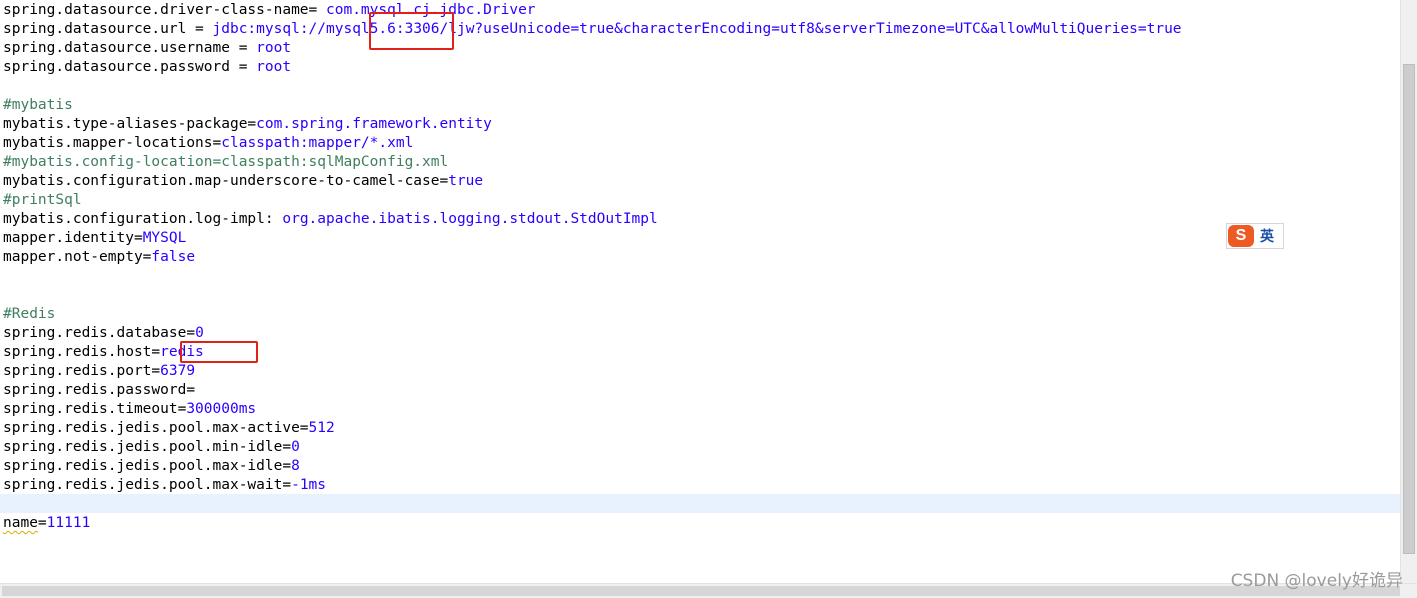 The width and height of the screenshot is (1417, 598). Describe the element at coordinates (95, 409) in the screenshot. I see `property-key: spring.redis.timeout=` at that location.